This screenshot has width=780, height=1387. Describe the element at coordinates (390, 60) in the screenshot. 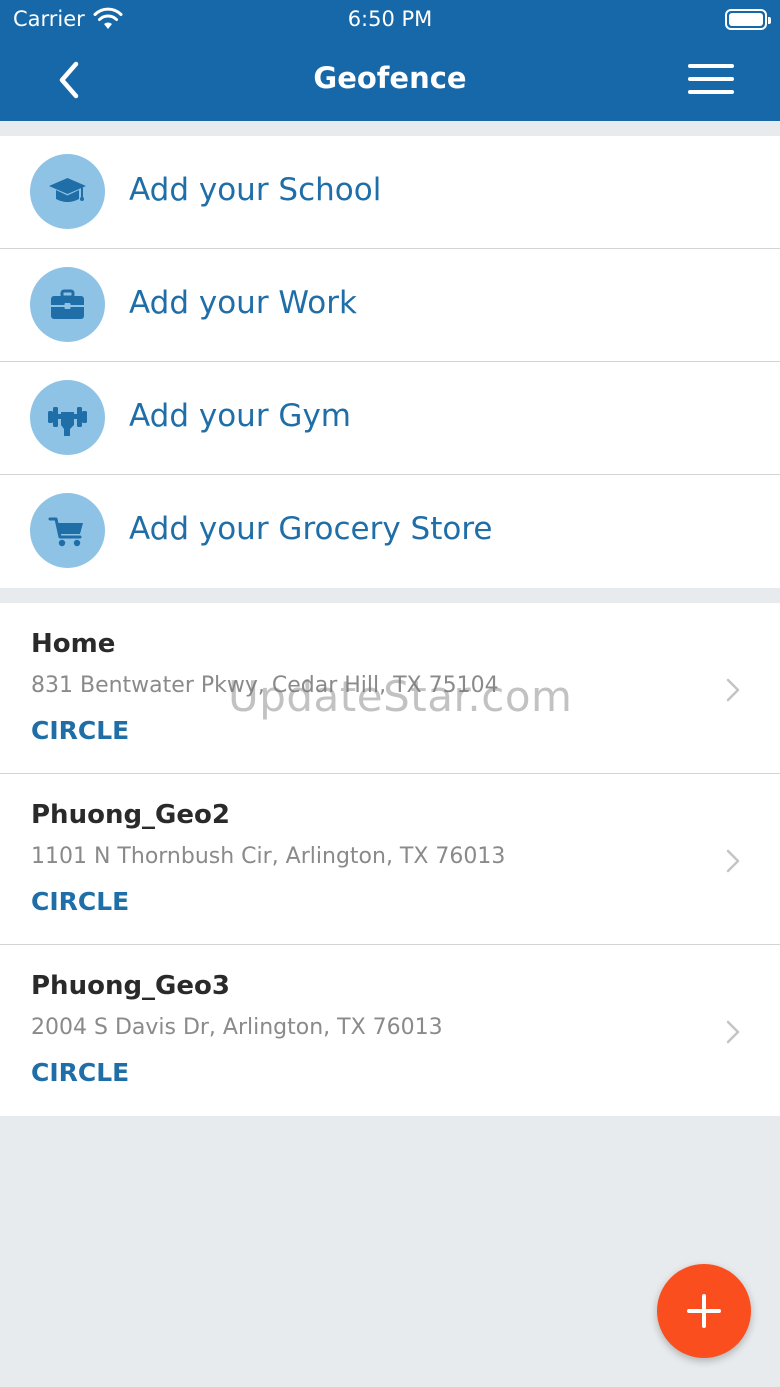

I see `nav-bar: Carrier 6:50 PM Geofence` at that location.